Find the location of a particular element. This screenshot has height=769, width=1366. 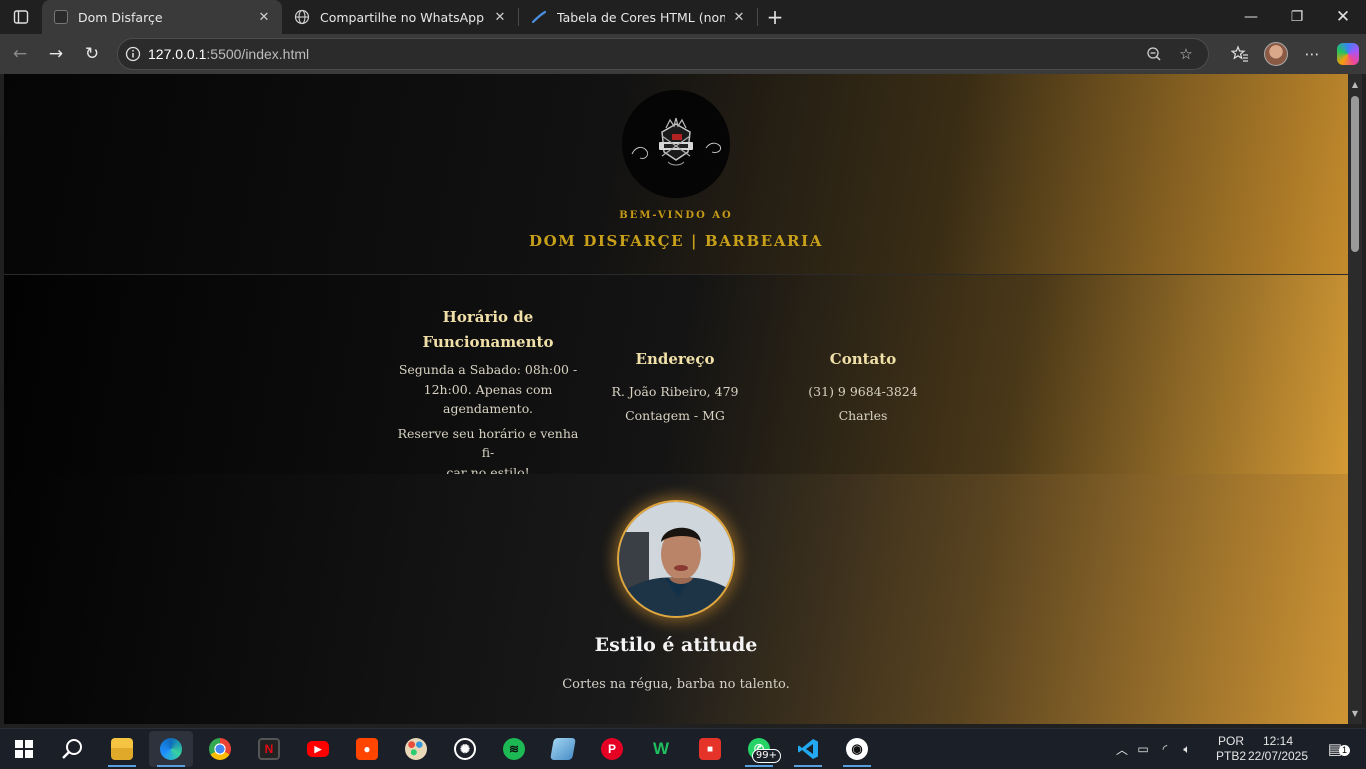

system-tray: ︿ ▭ ◜ 🔈︎ is located at coordinates (1155, 749).